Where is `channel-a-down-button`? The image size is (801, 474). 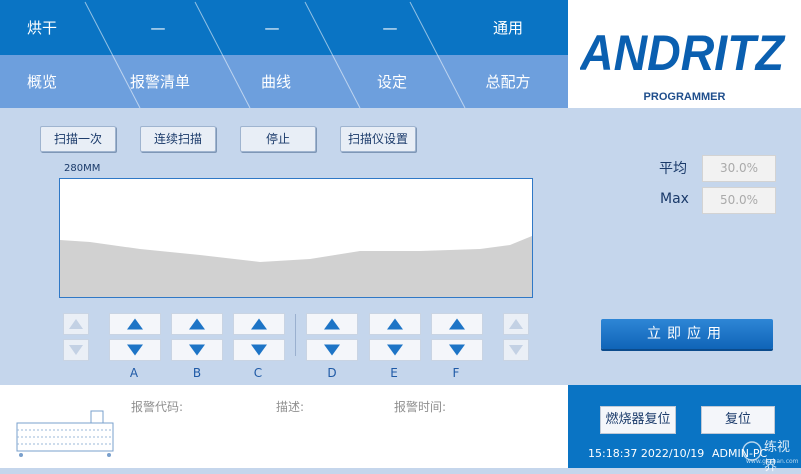
channel-a-down-button is located at coordinates (135, 350).